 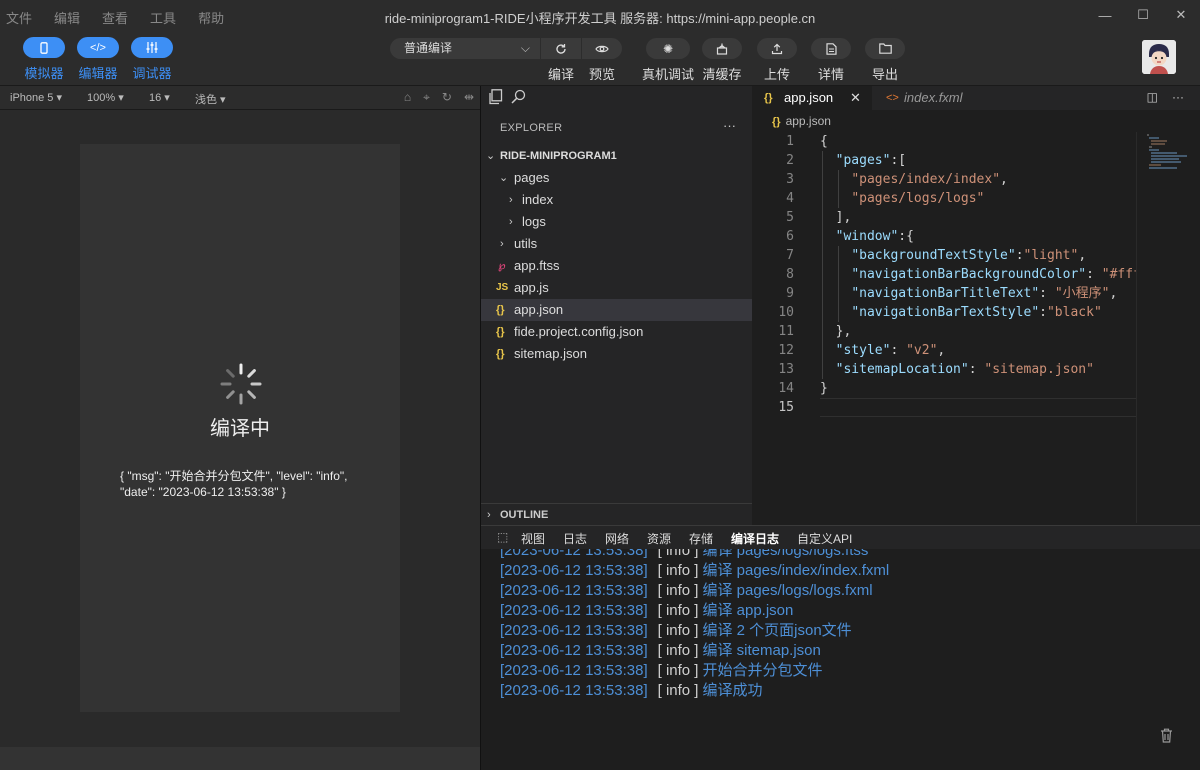 What do you see at coordinates (1168, 327) in the screenshot?
I see `minimap` at bounding box center [1168, 327].